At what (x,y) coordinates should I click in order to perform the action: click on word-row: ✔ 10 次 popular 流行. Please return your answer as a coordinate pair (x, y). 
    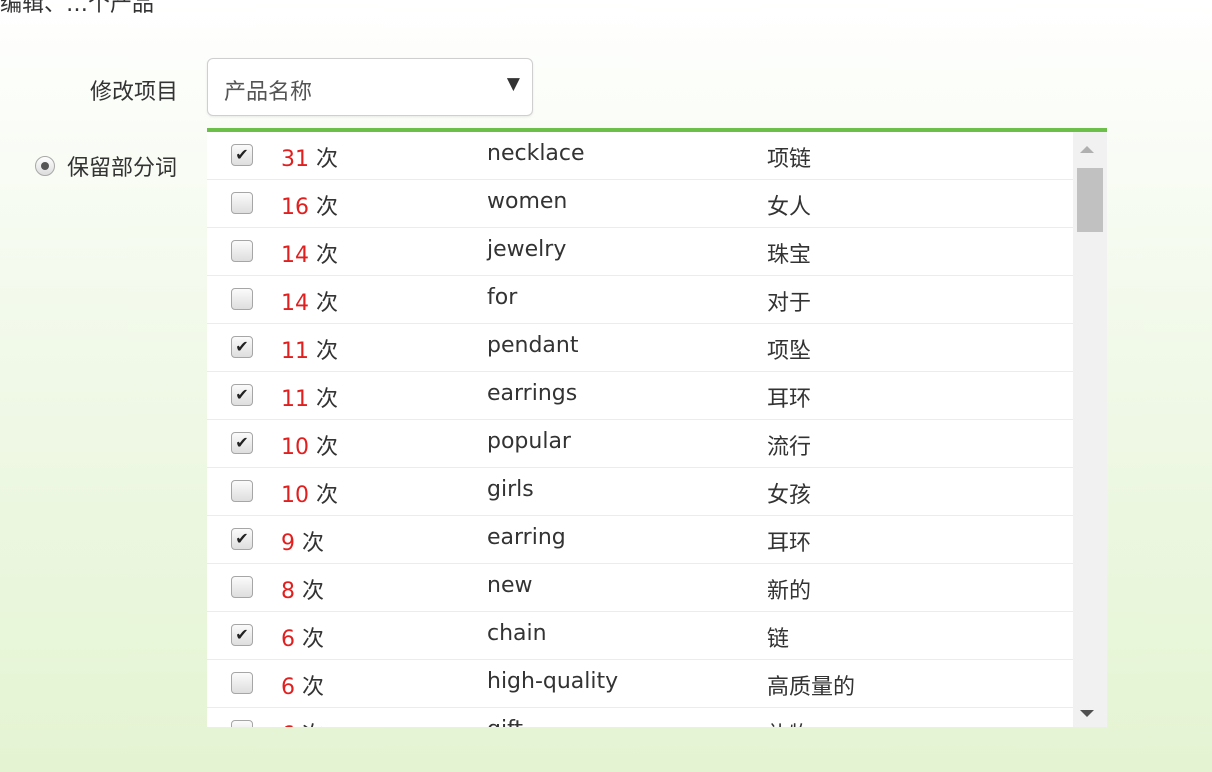
    Looking at the image, I should click on (640, 444).